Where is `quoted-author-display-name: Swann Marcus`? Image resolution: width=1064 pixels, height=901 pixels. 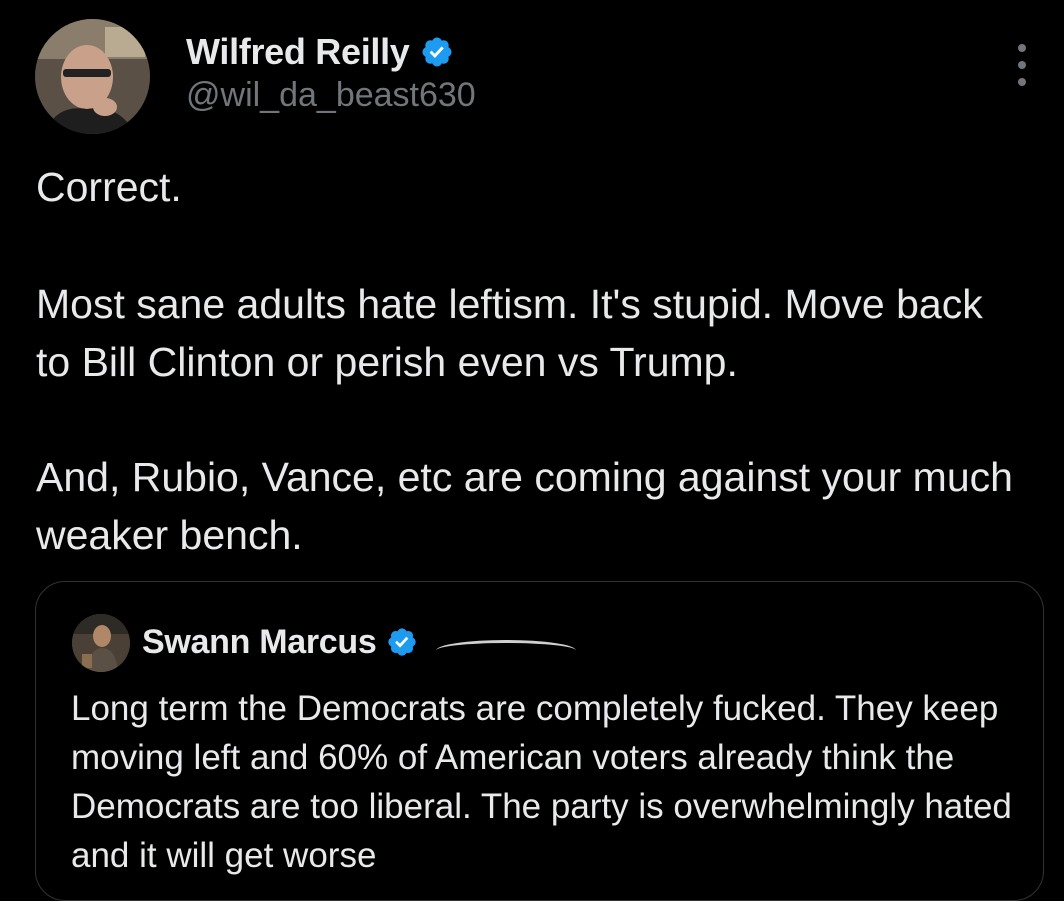 quoted-author-display-name: Swann Marcus is located at coordinates (259, 642).